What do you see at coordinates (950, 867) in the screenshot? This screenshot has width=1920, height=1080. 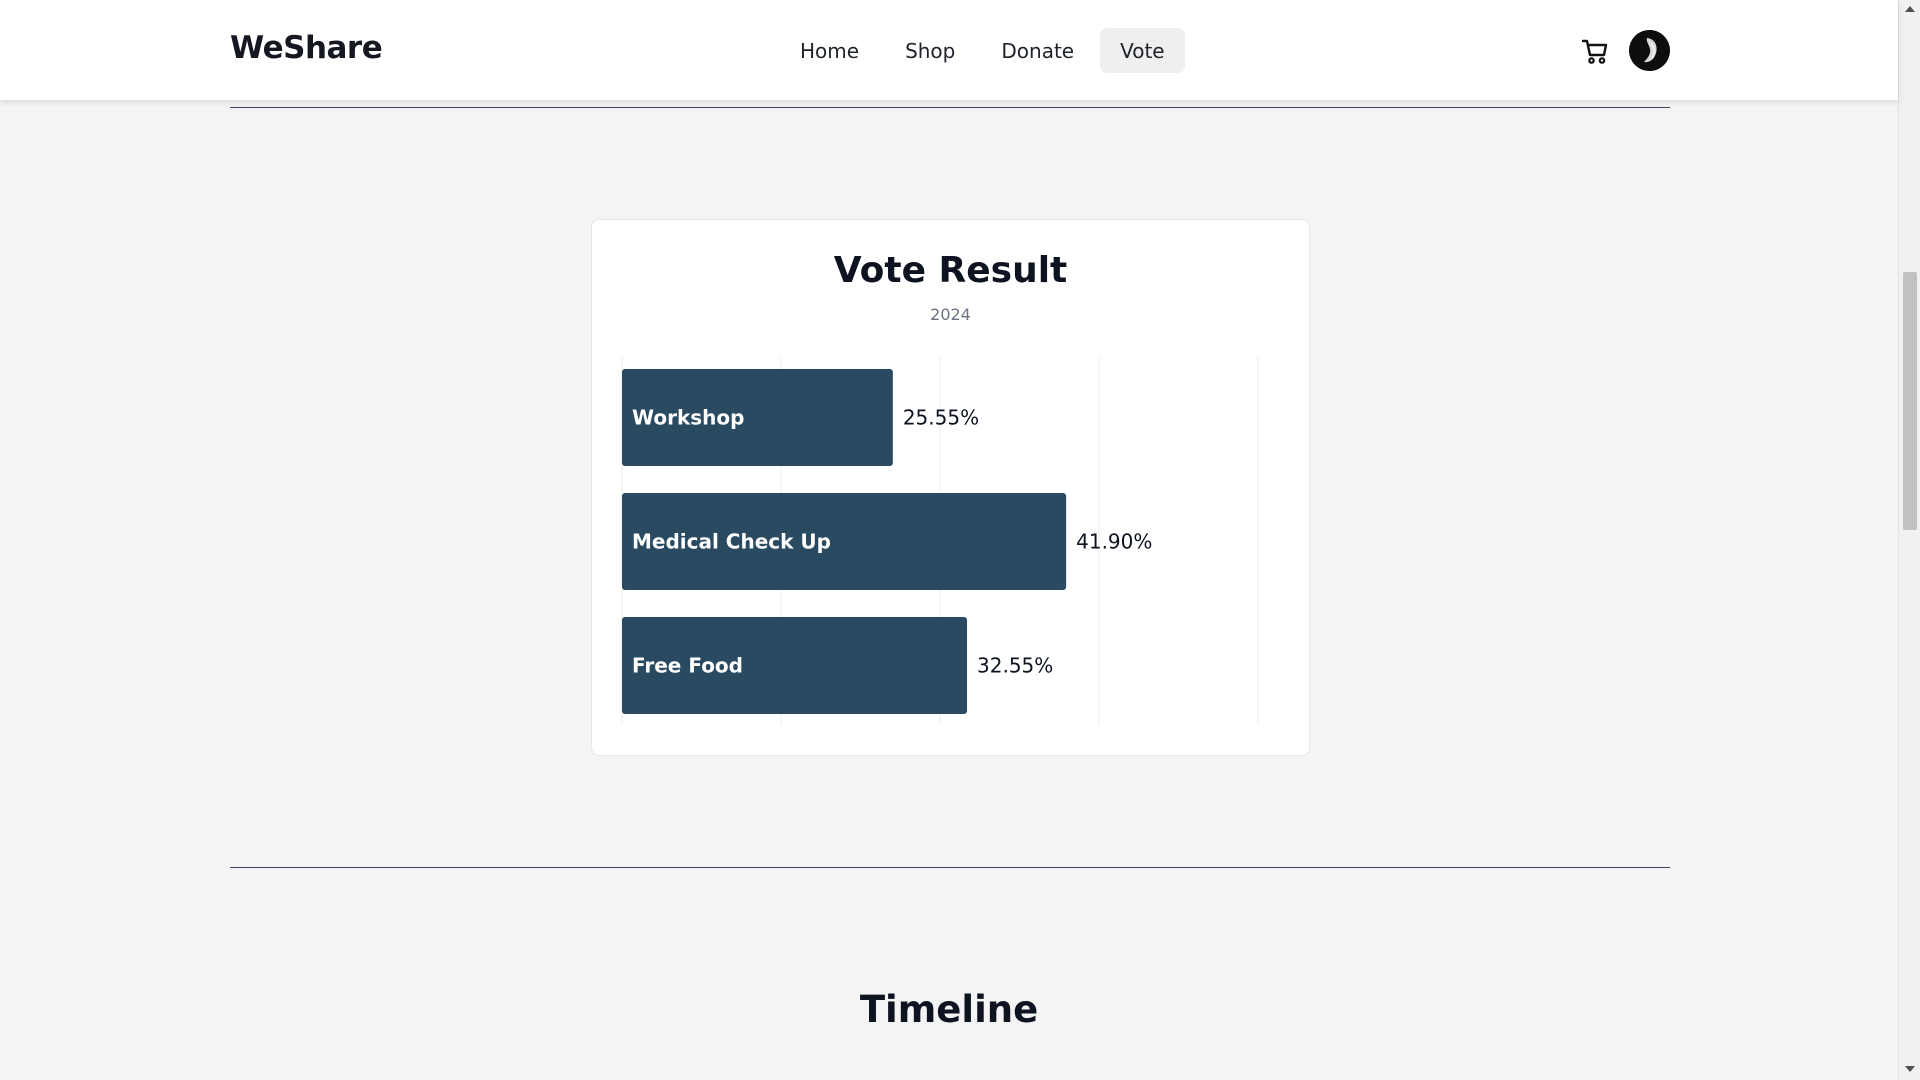 I see `section-divider` at bounding box center [950, 867].